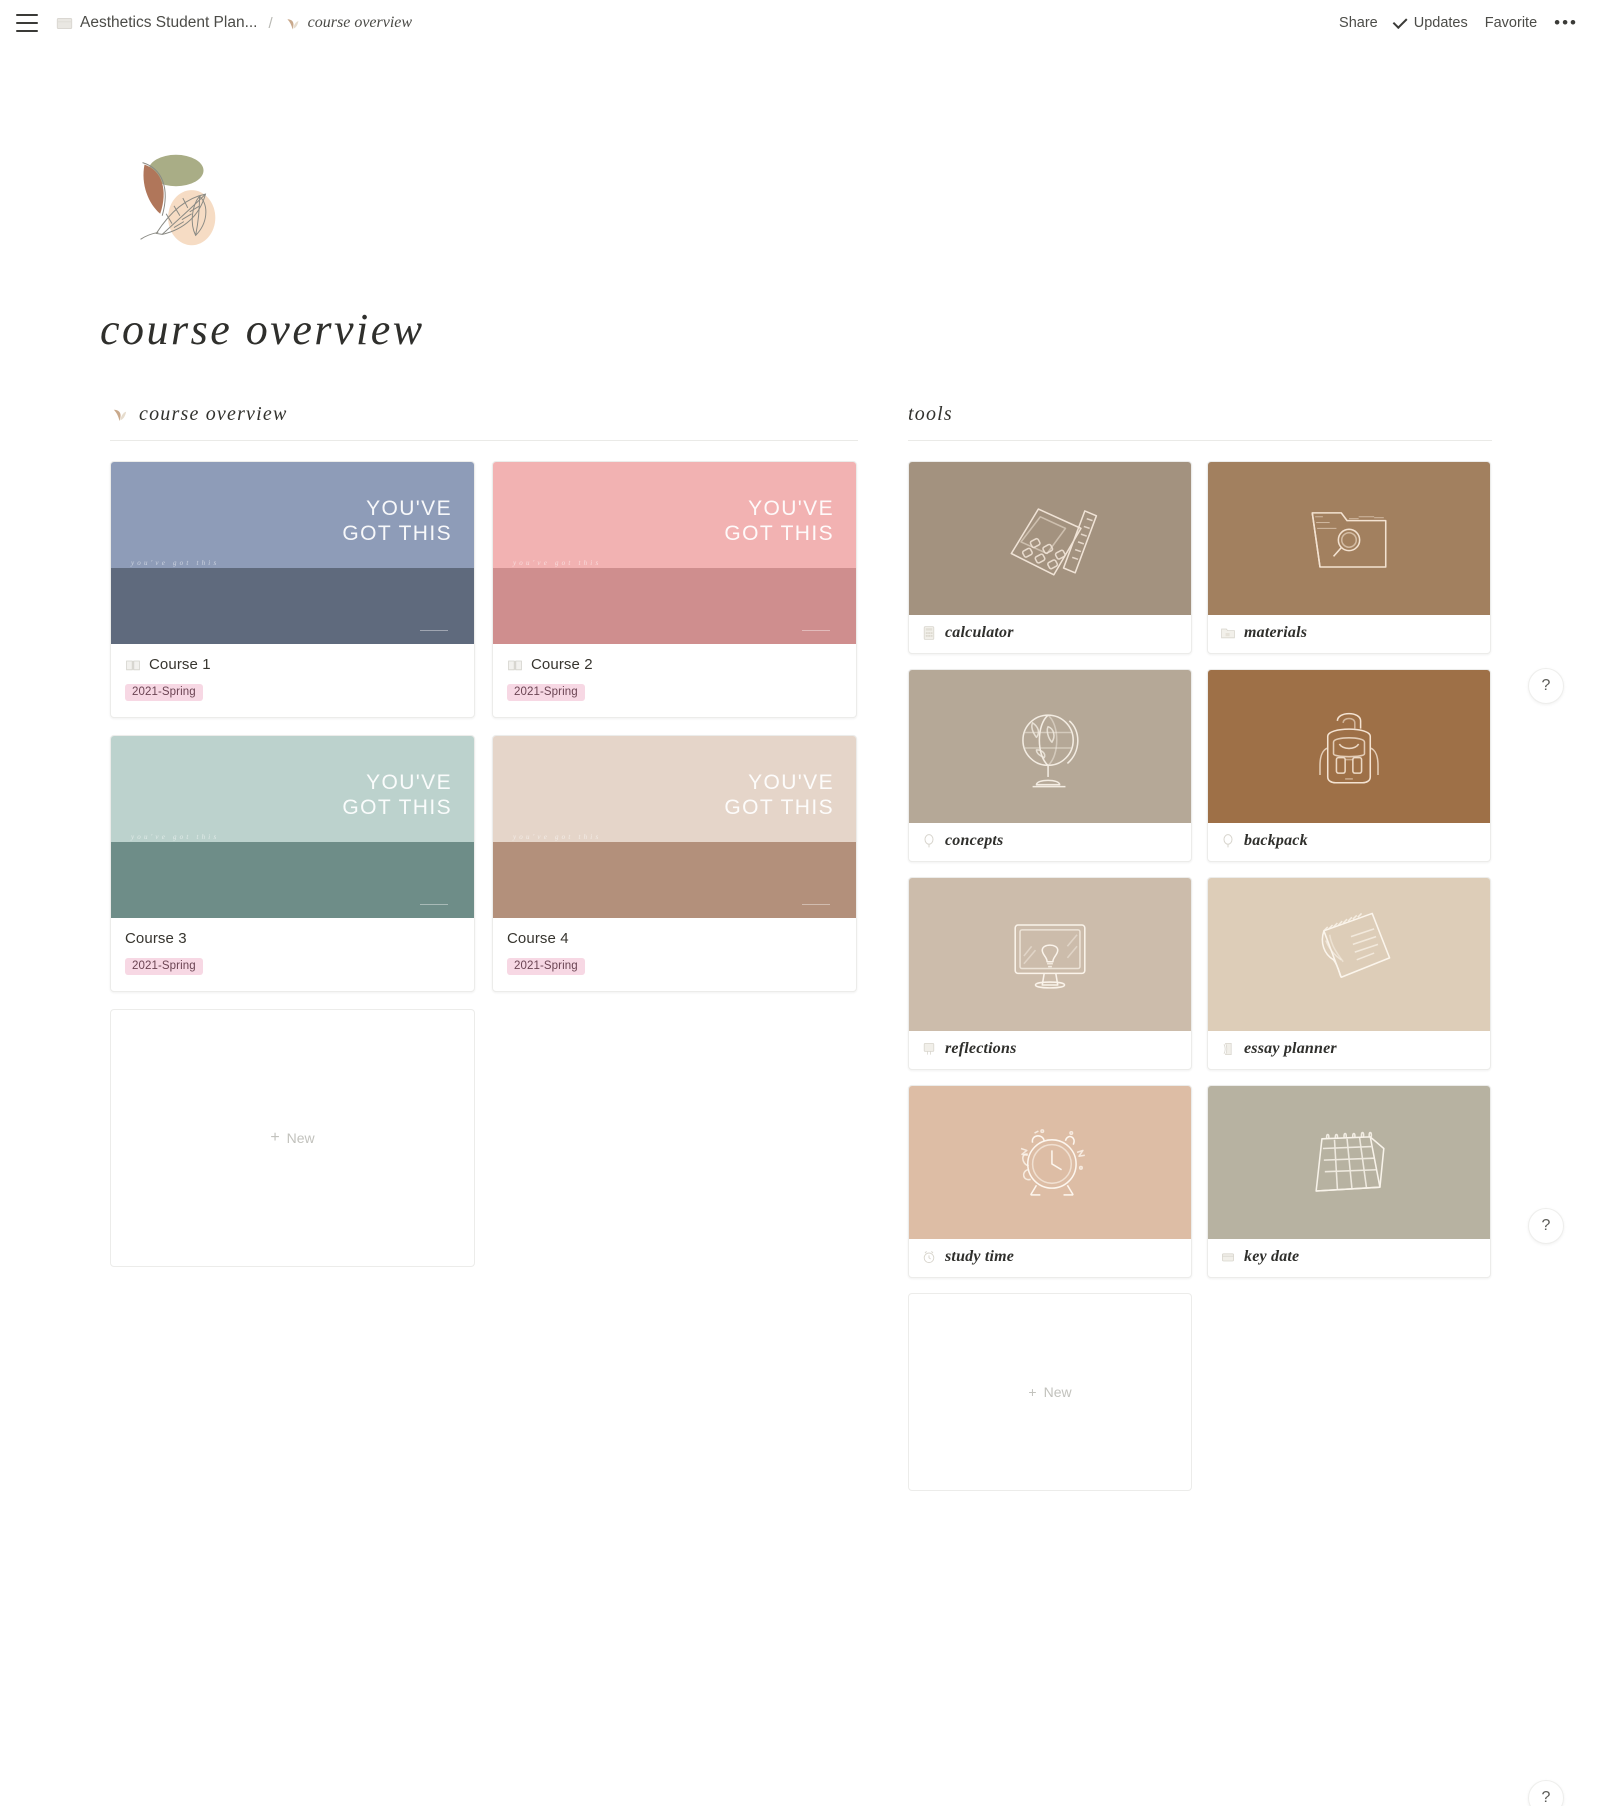 The height and width of the screenshot is (1806, 1600). I want to click on tool-card: concepts, so click(1050, 765).